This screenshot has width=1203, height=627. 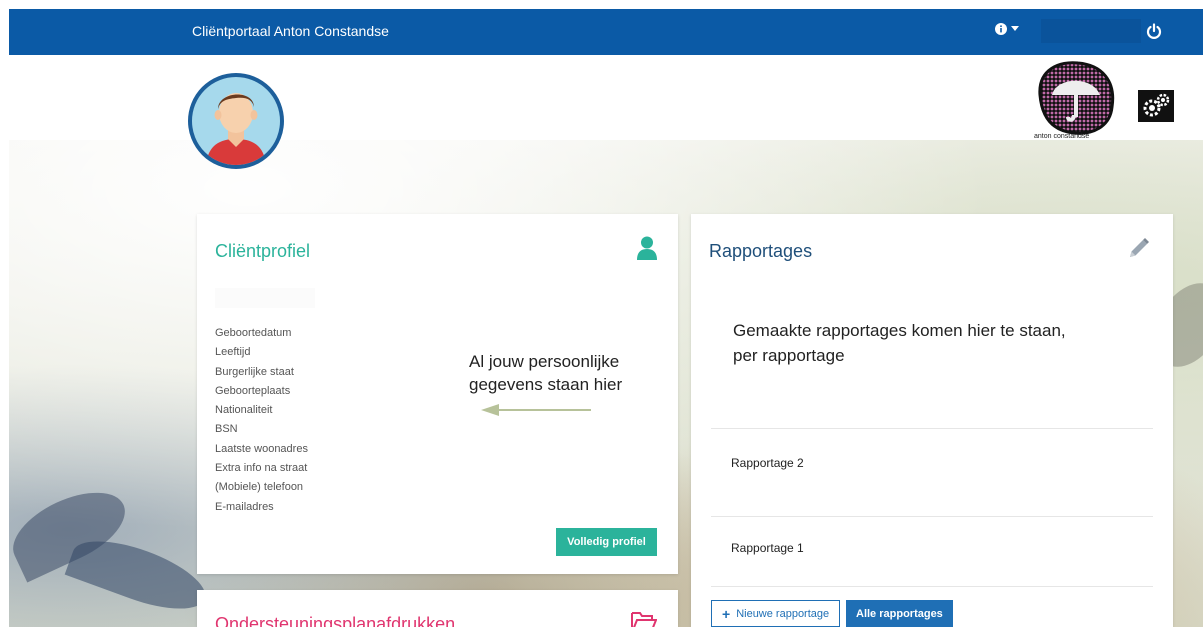 What do you see at coordinates (259, 487) in the screenshot?
I see `profile-field-label: (Mobiele) telefoon` at bounding box center [259, 487].